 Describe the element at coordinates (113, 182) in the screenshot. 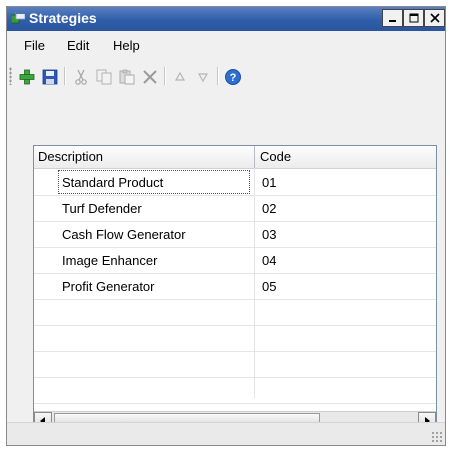

I see `row-description: Standard Product` at that location.